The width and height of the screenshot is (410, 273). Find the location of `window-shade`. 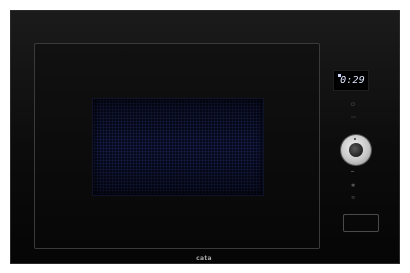

window-shade is located at coordinates (178, 147).